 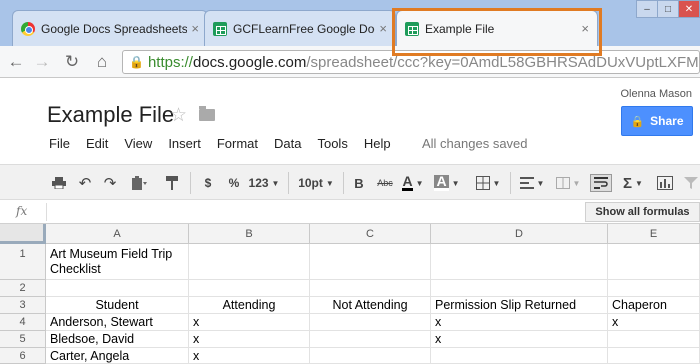 I want to click on paint-format-icon, so click(x=172, y=183).